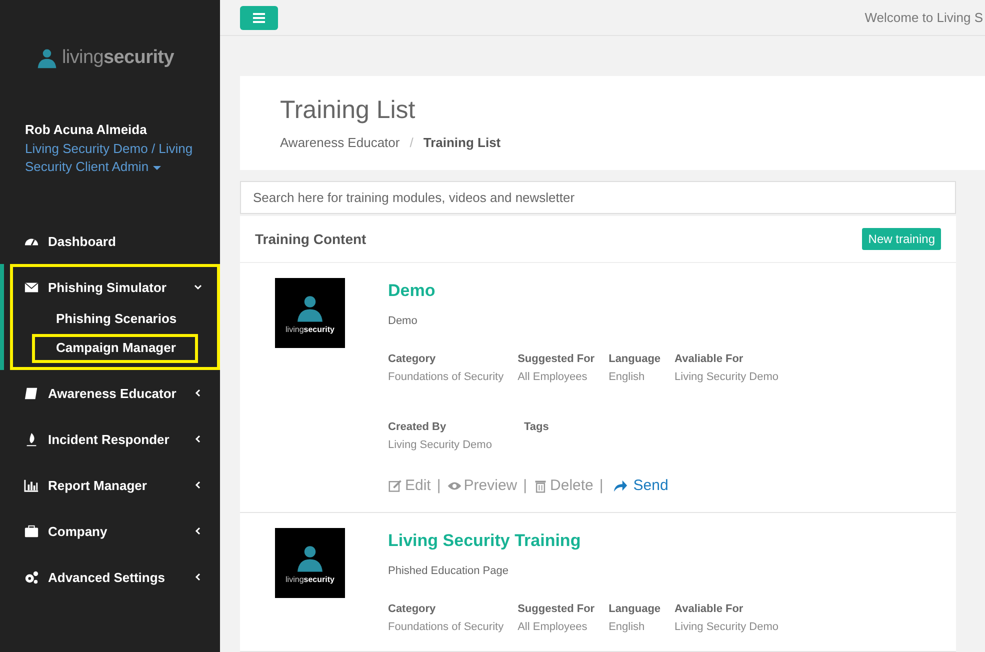  I want to click on sidebar-item: Company, so click(110, 531).